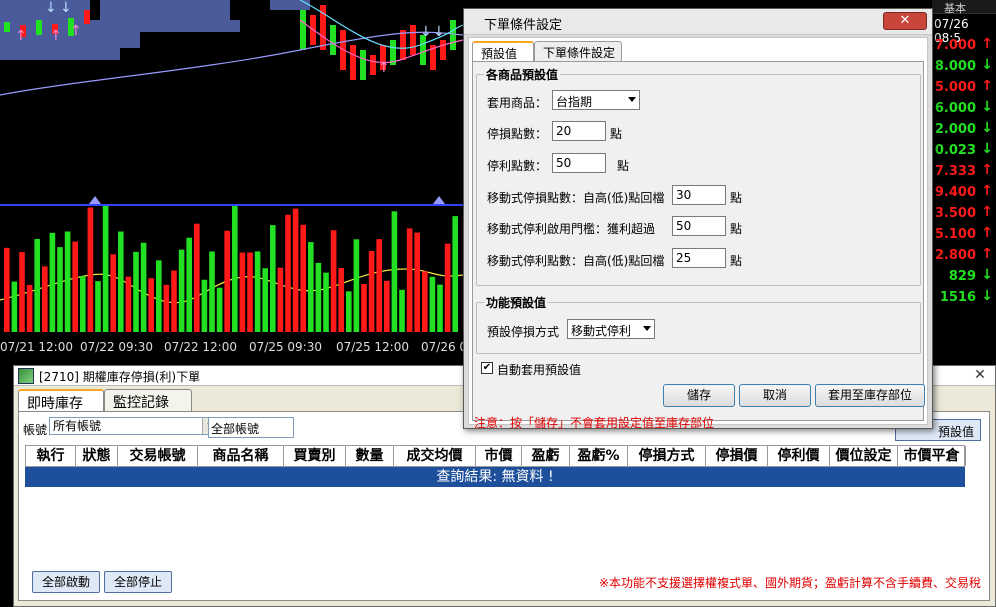  What do you see at coordinates (870, 395) in the screenshot?
I see `apply-to-inventory-button: 套用至庫存部位` at bounding box center [870, 395].